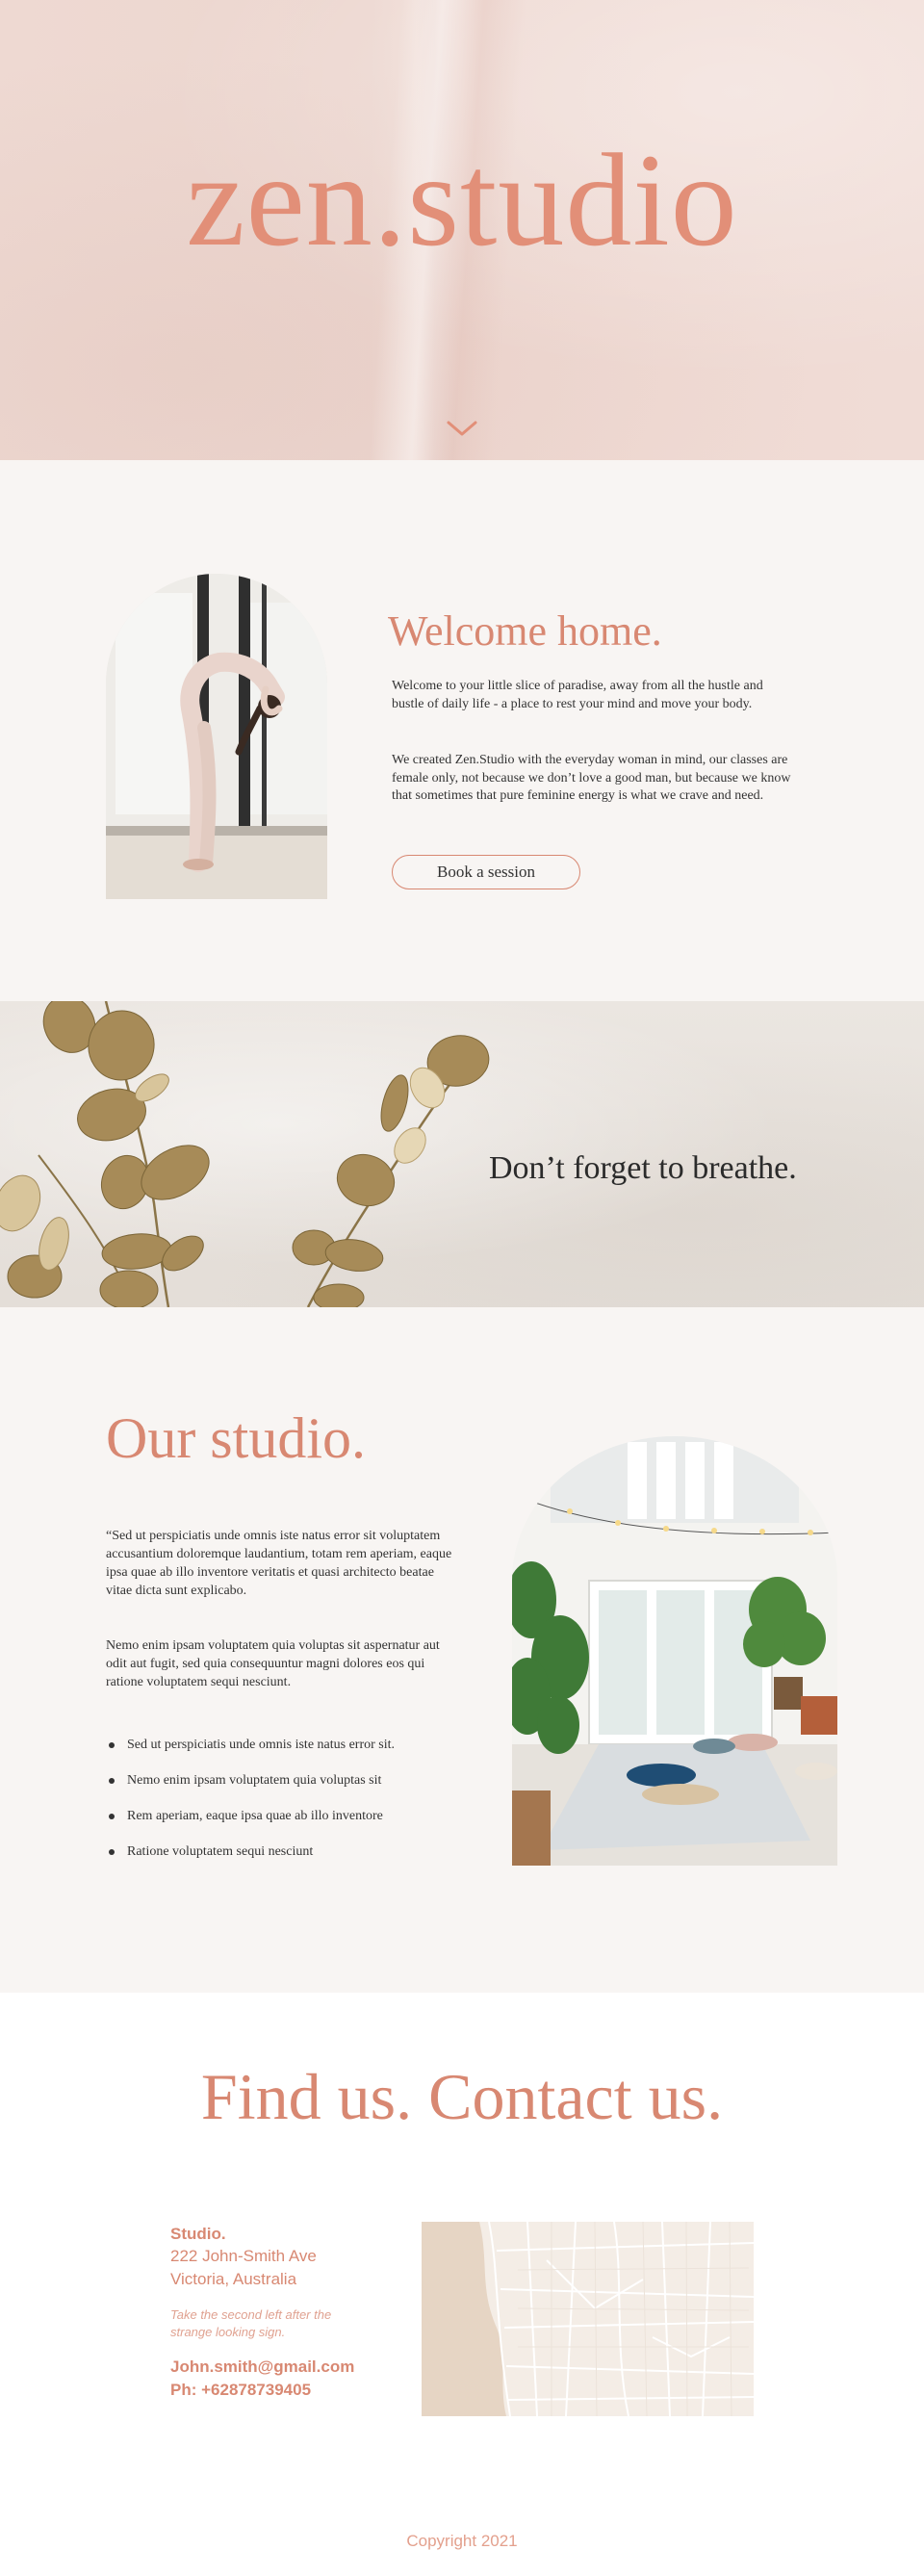 The height and width of the screenshot is (2576, 924). Describe the element at coordinates (262, 2367) in the screenshot. I see `email-link: John.smith@gmail.com` at that location.